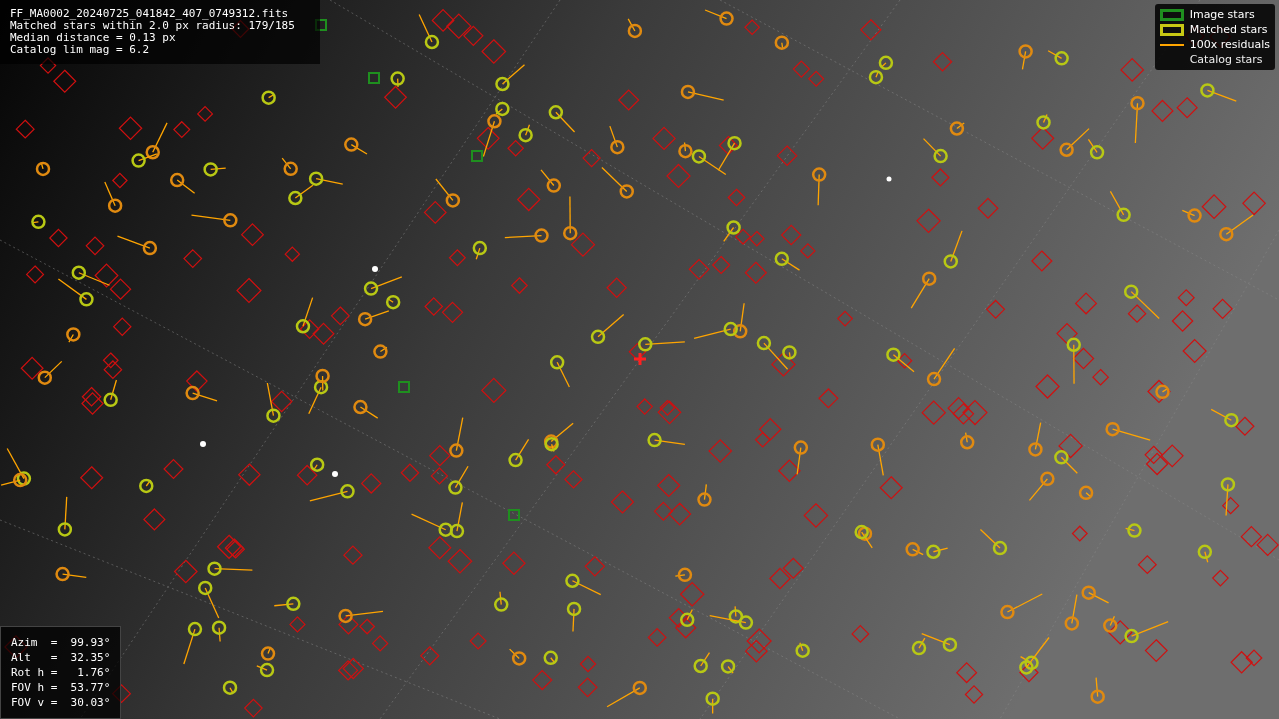  Describe the element at coordinates (153, 26) in the screenshot. I see `info-text: Matched stars within 2.0 px radius: 179/185` at that location.